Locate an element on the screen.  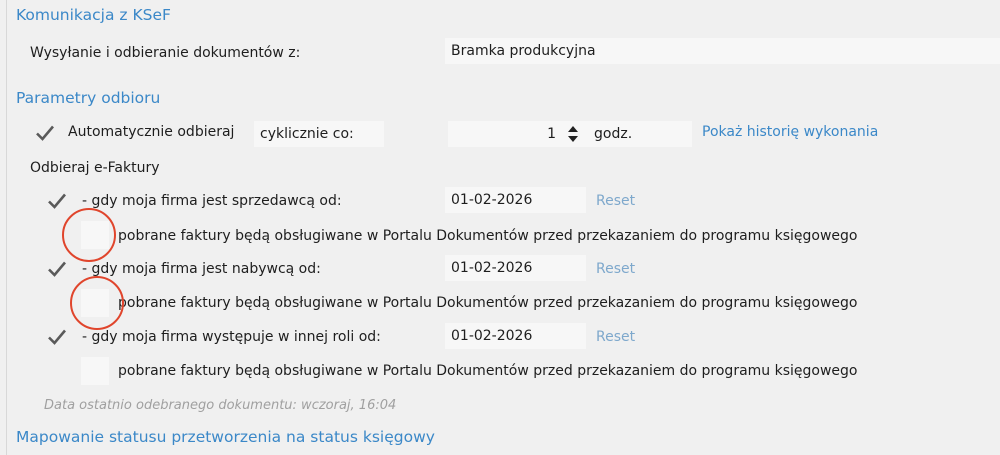
auto-receive-checkbox is located at coordinates (45, 133).